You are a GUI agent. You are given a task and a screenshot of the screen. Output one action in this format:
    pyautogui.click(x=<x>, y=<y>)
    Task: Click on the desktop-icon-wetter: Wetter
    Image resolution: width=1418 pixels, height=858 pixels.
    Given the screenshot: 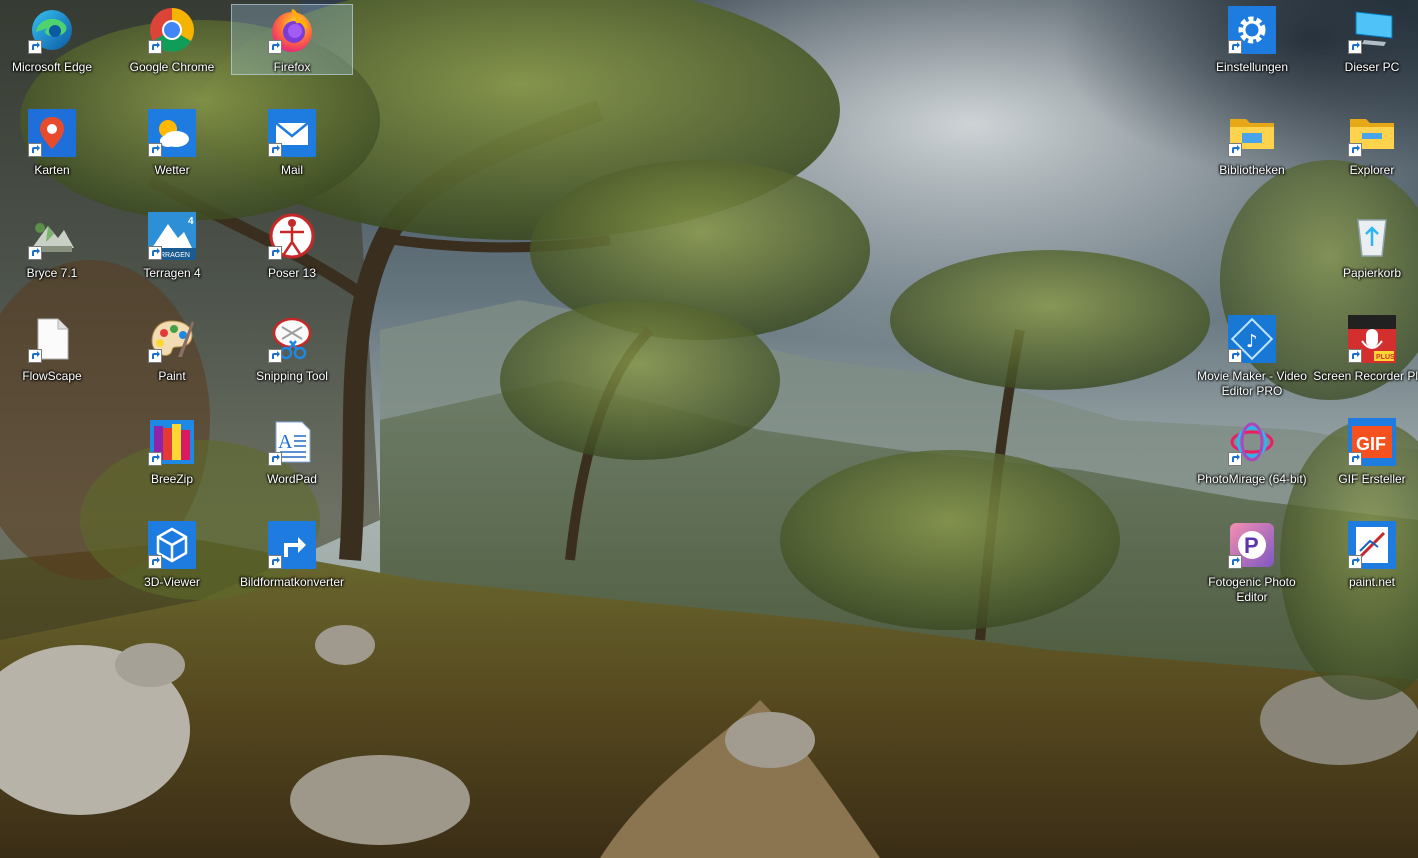 What is the action you would take?
    pyautogui.click(x=172, y=153)
    